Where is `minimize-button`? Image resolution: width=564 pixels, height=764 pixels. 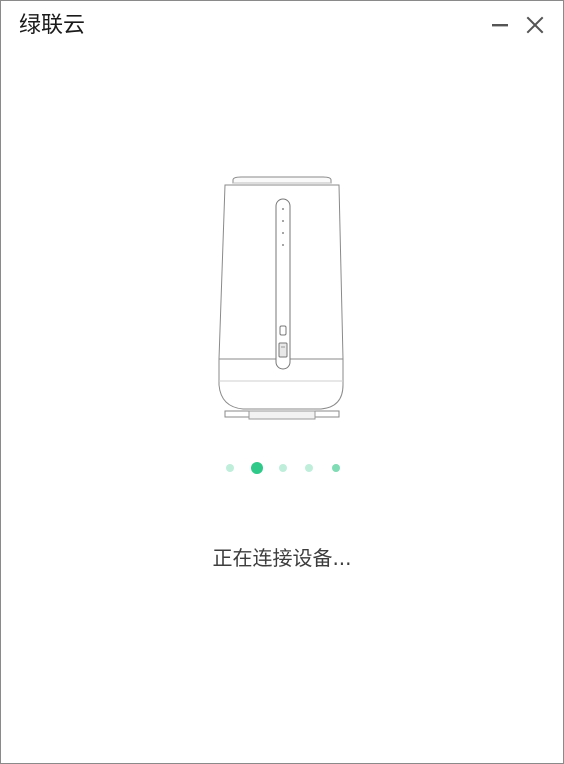
minimize-button is located at coordinates (500, 25).